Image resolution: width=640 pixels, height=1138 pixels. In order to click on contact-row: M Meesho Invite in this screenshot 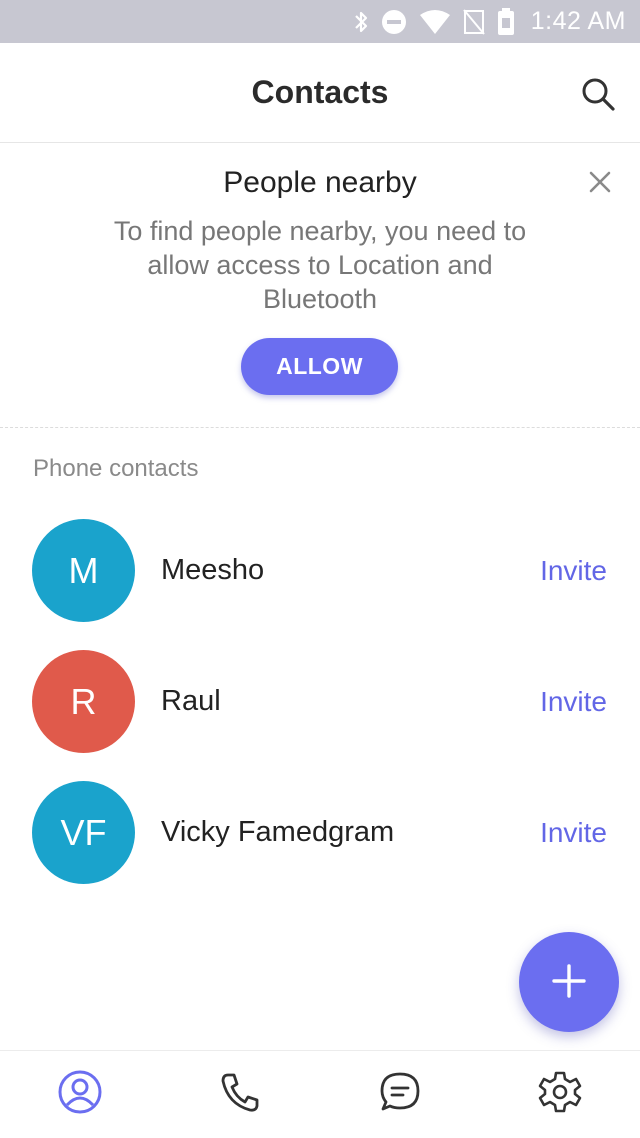, I will do `click(320, 570)`.